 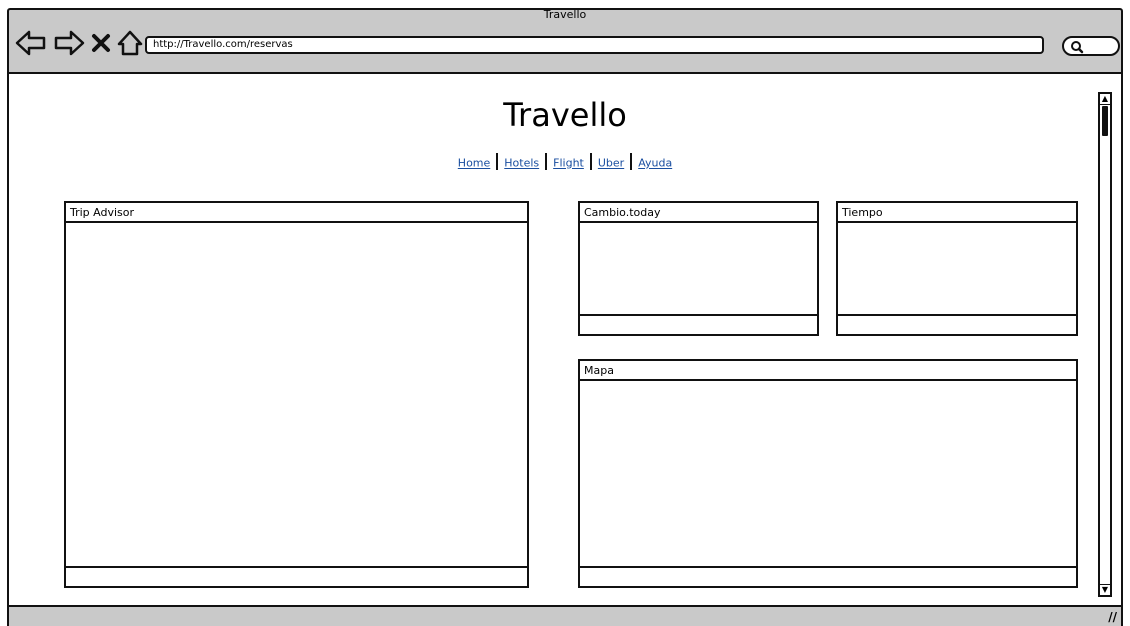 What do you see at coordinates (828, 371) in the screenshot?
I see `mapa-panel-title: Mapa` at bounding box center [828, 371].